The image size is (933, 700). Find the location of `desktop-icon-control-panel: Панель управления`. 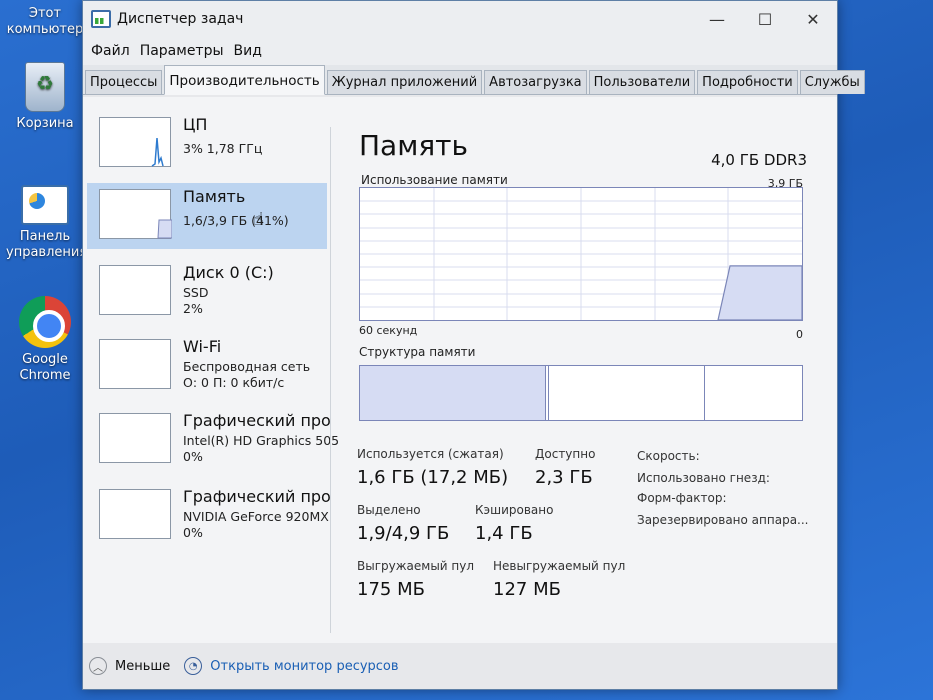

desktop-icon-control-panel: Панель управления is located at coordinates (47, 223).